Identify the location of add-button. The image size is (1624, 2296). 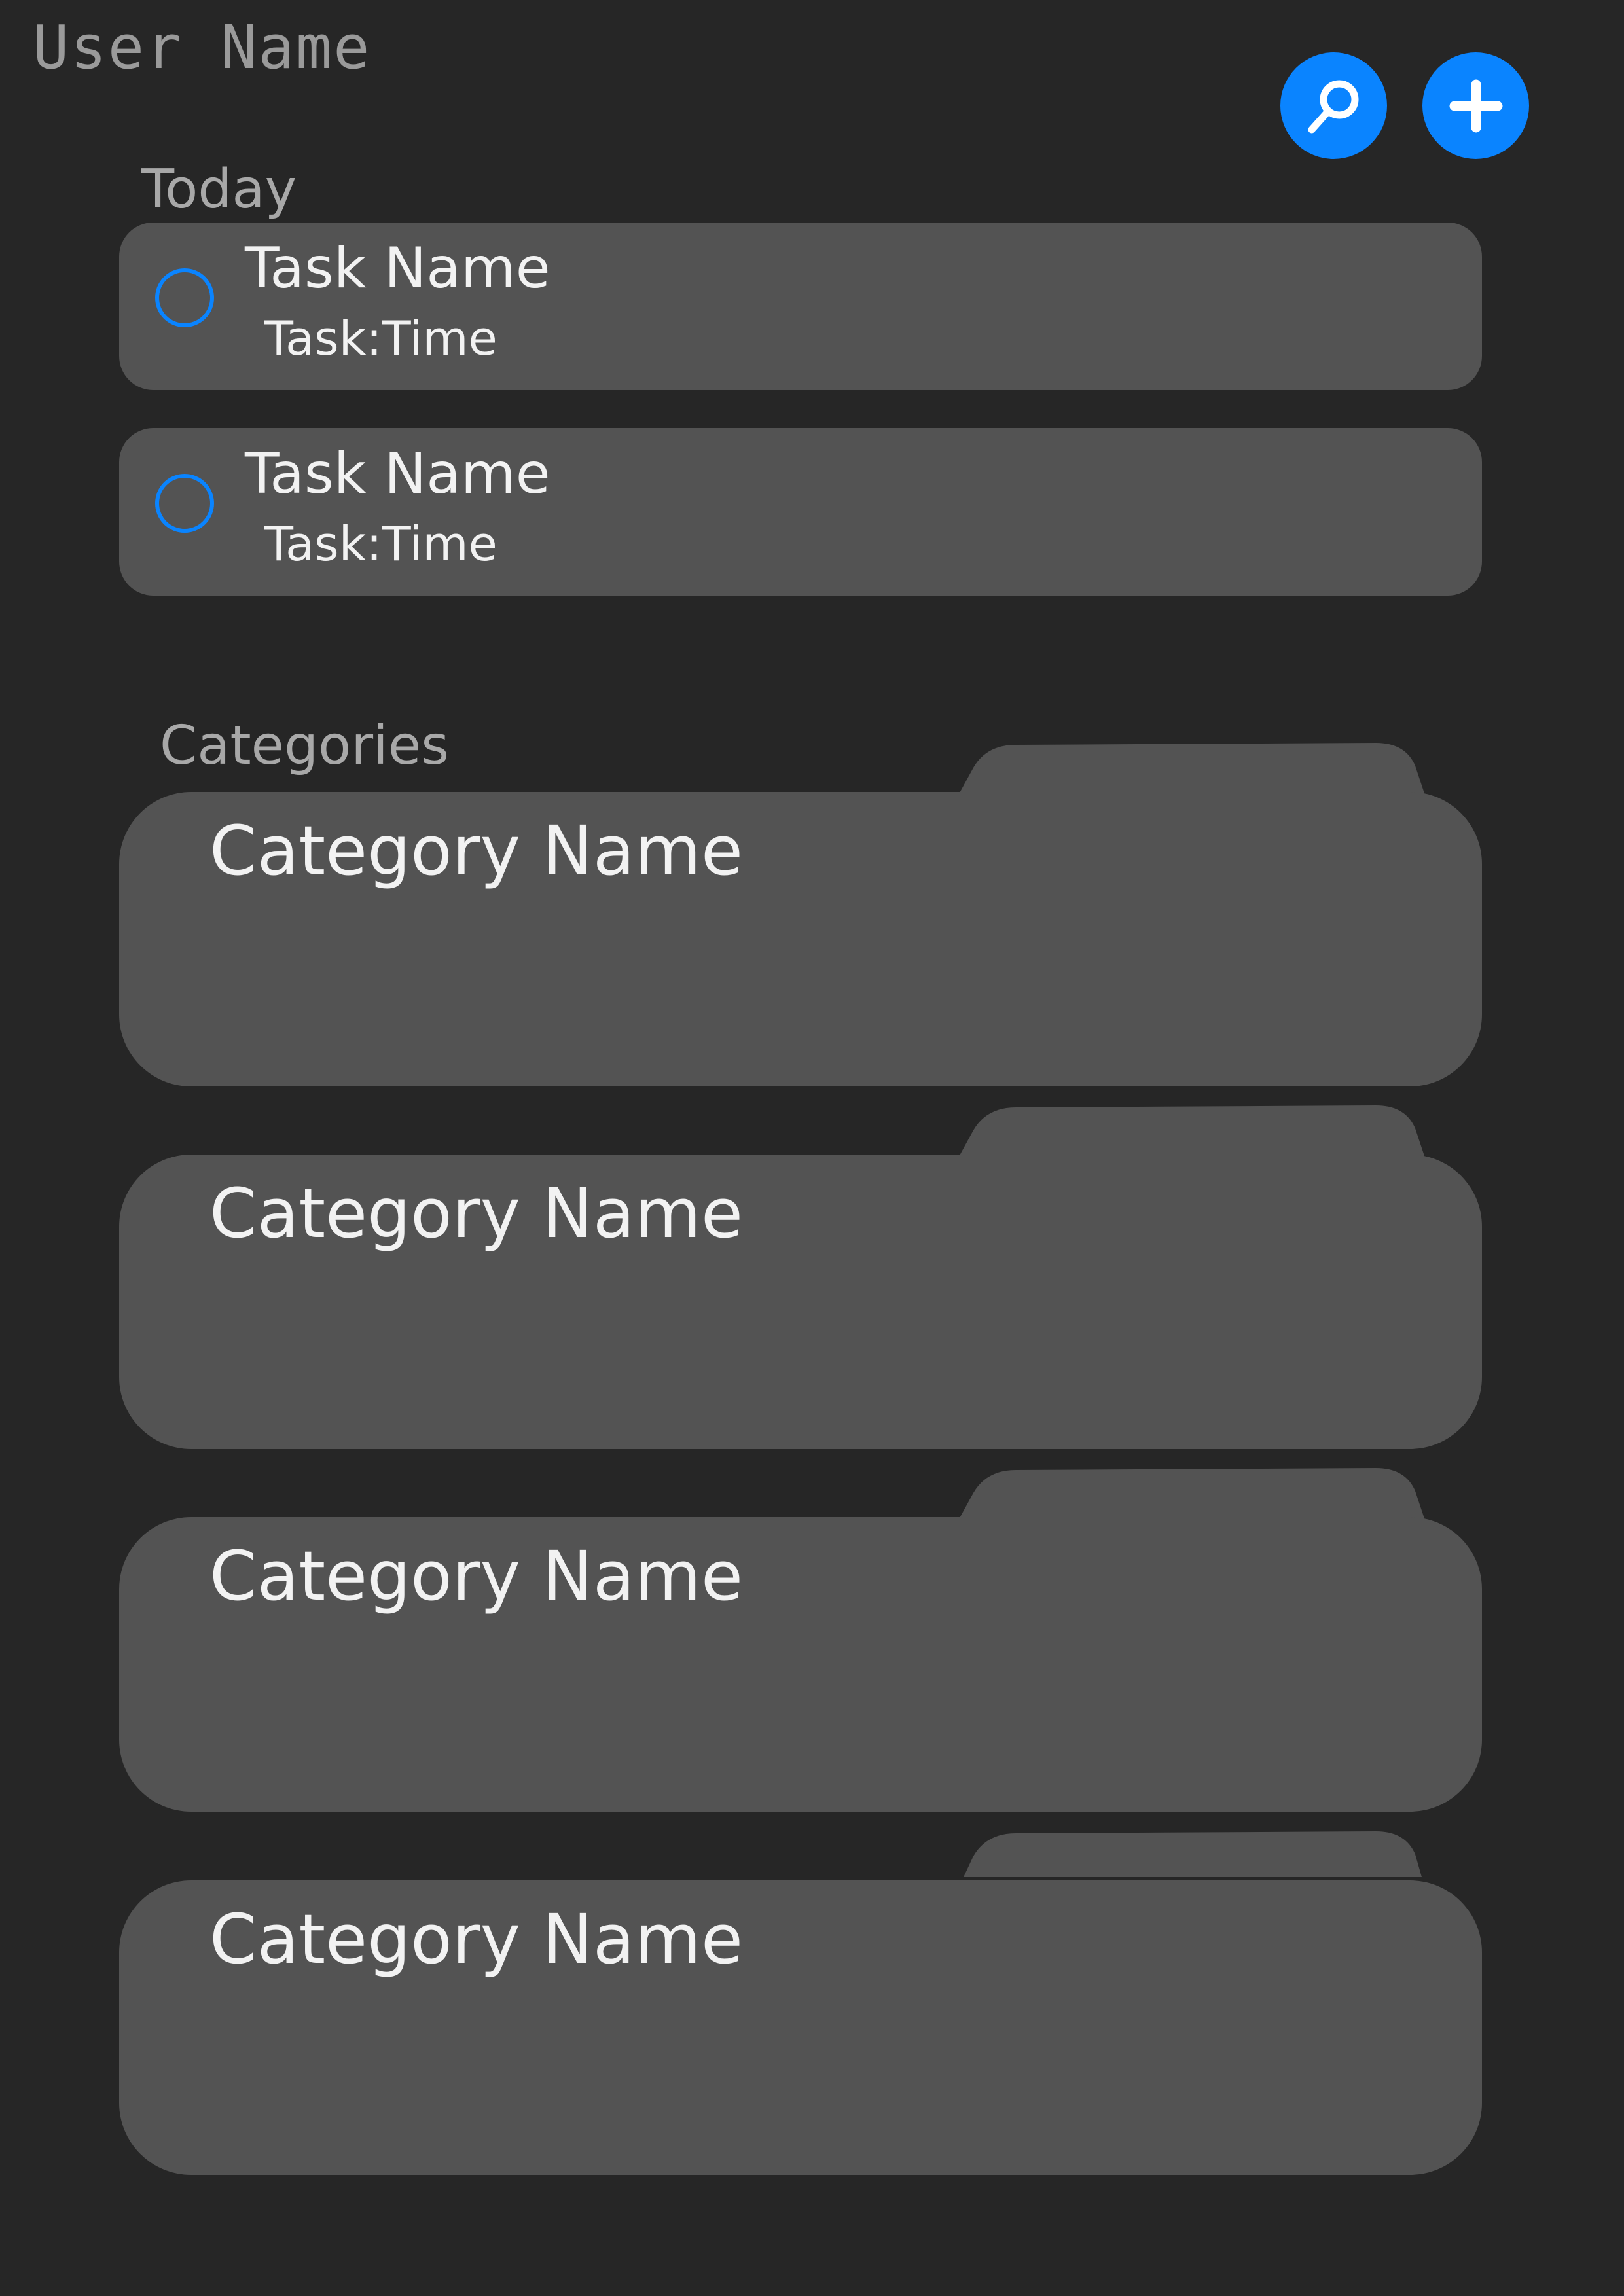
(1475, 105).